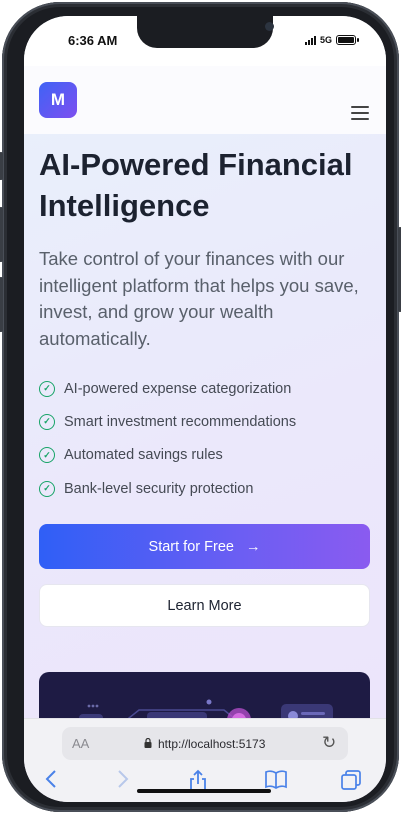 The width and height of the screenshot is (401, 814). Describe the element at coordinates (329, 743) in the screenshot. I see `reload-icon: ↻` at that location.